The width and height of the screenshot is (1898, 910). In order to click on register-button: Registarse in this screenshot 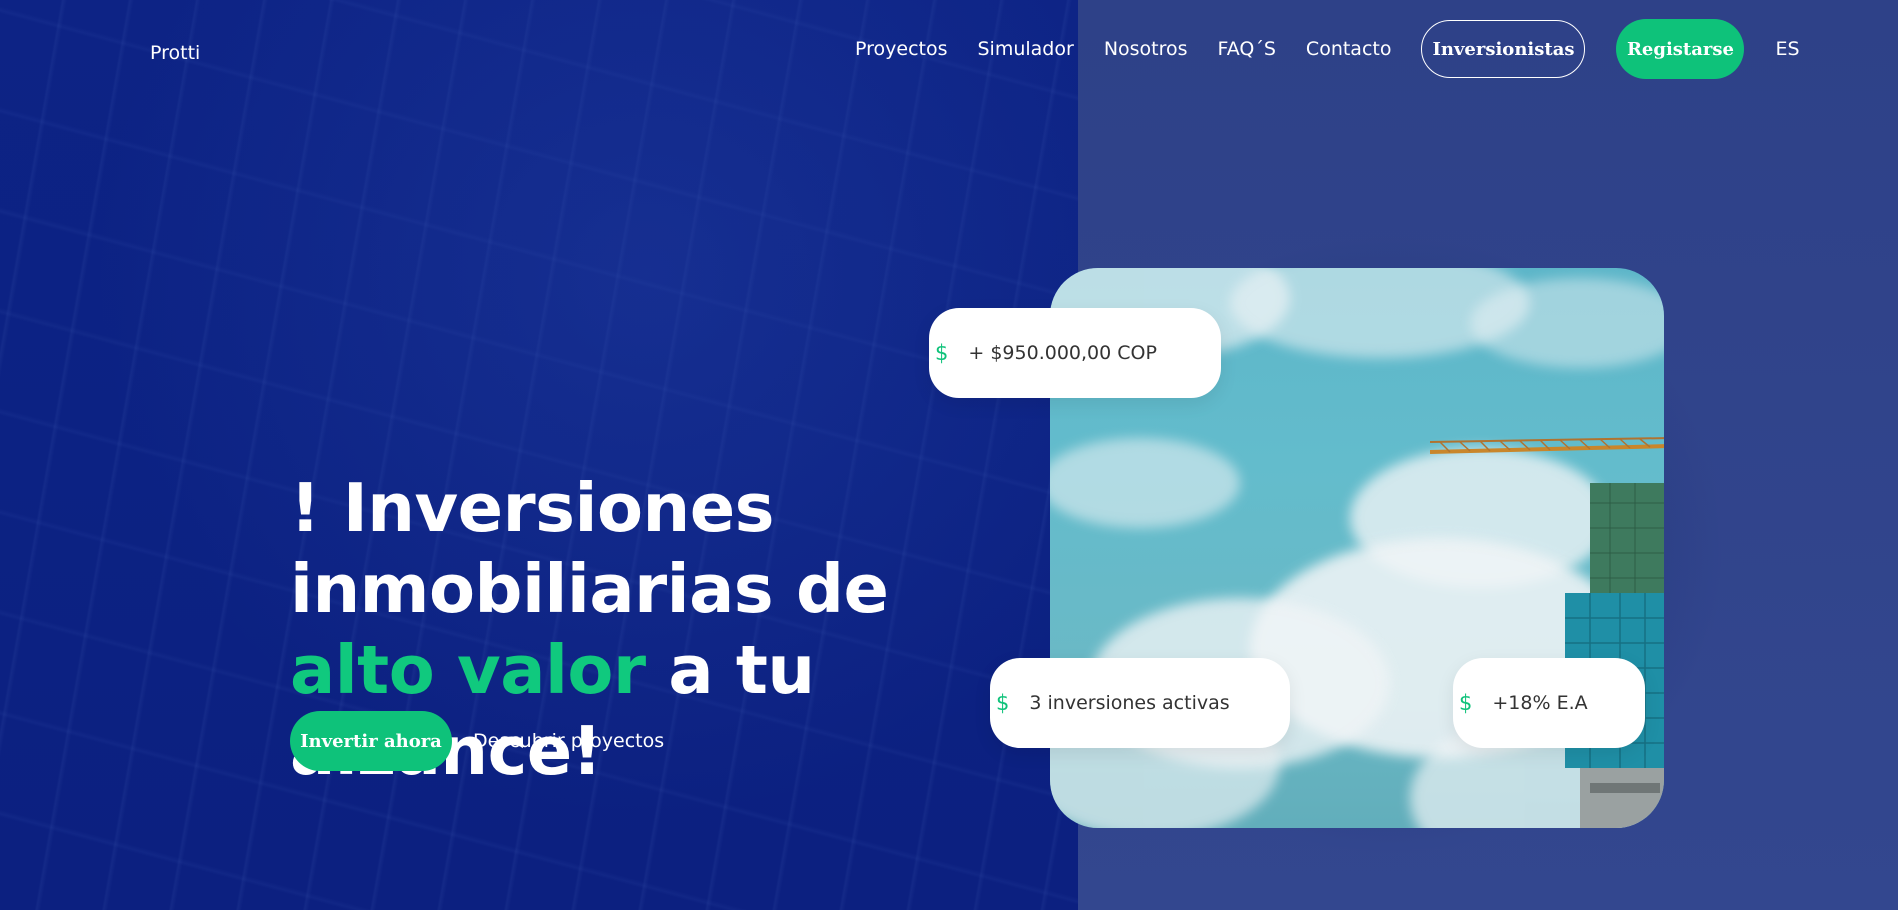, I will do `click(1680, 49)`.